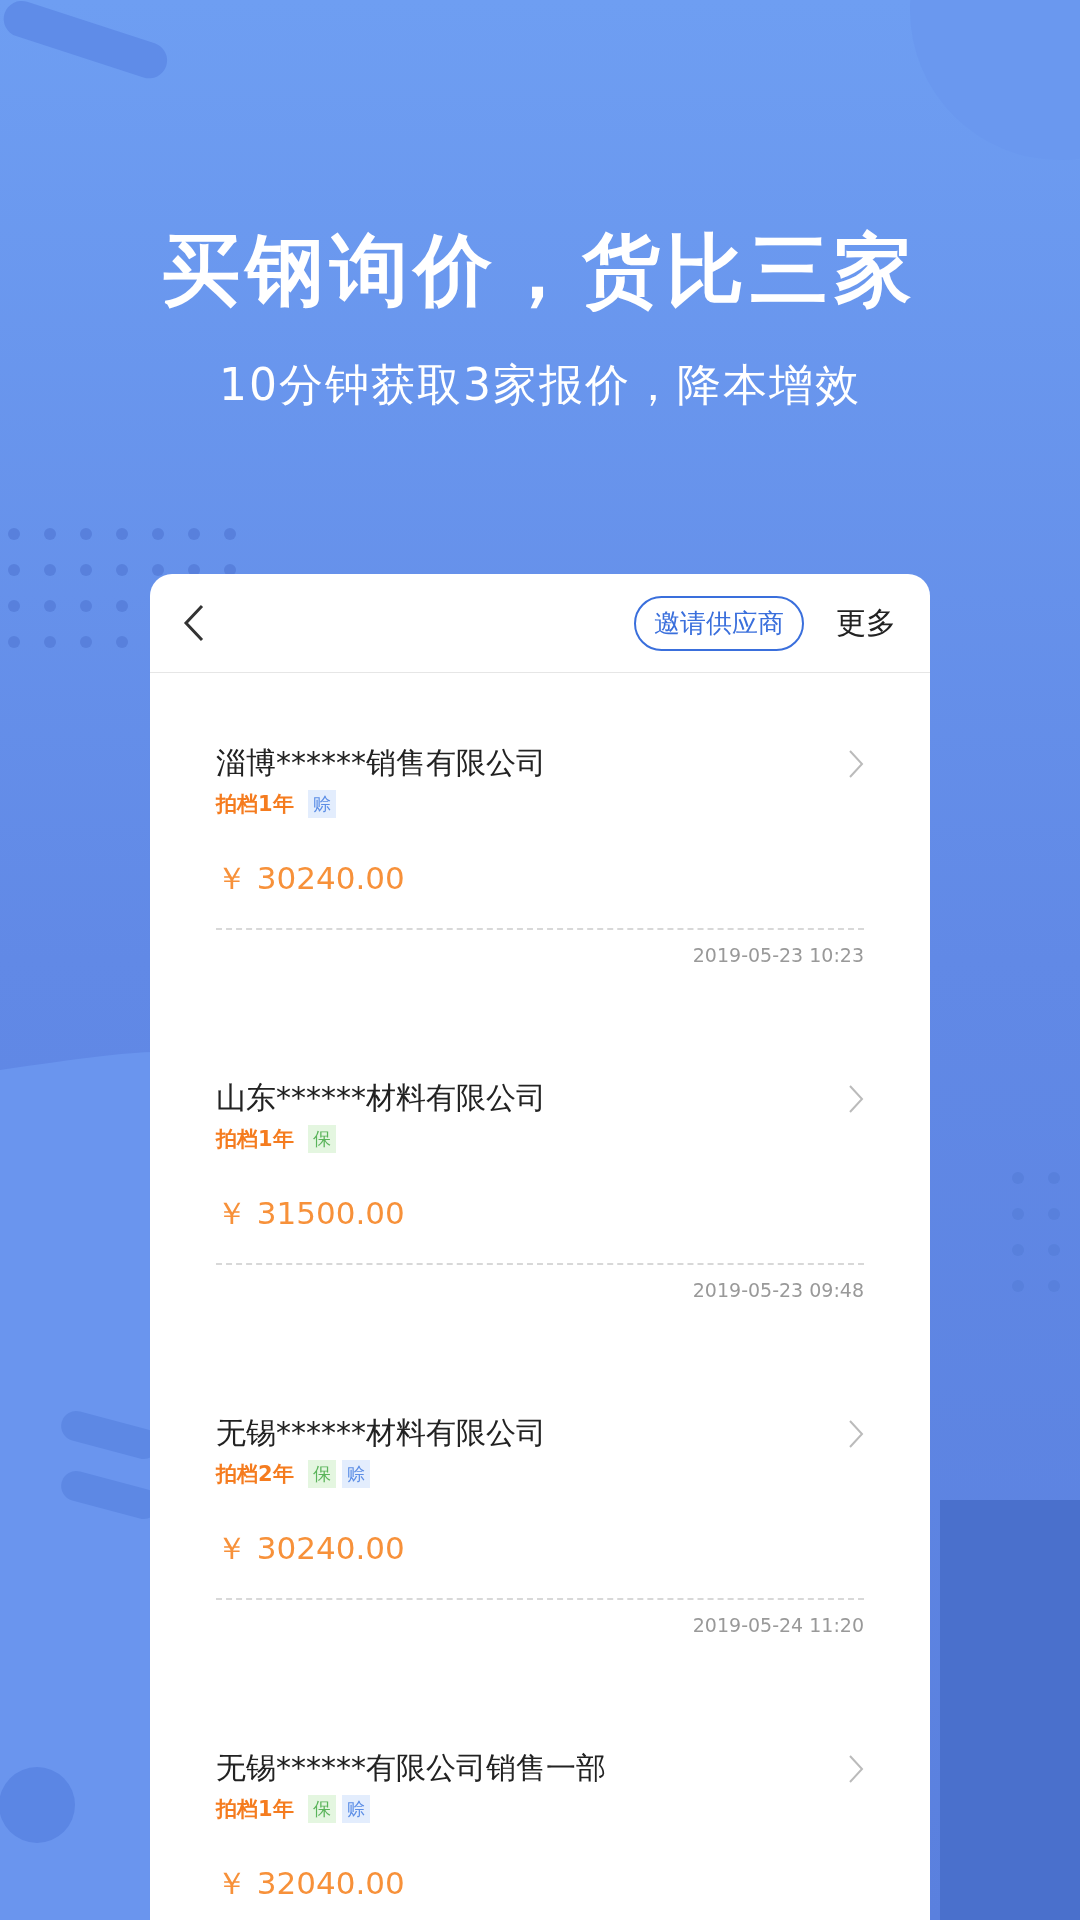 The width and height of the screenshot is (1080, 1920). What do you see at coordinates (777, 1290) in the screenshot?
I see `quote-time: 2019-05-23 09:48` at bounding box center [777, 1290].